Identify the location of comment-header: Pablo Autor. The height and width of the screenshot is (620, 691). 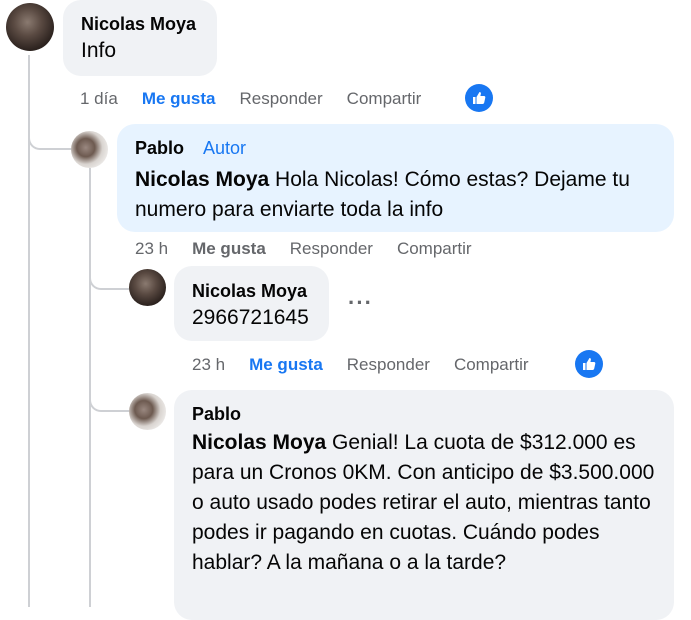
(190, 148).